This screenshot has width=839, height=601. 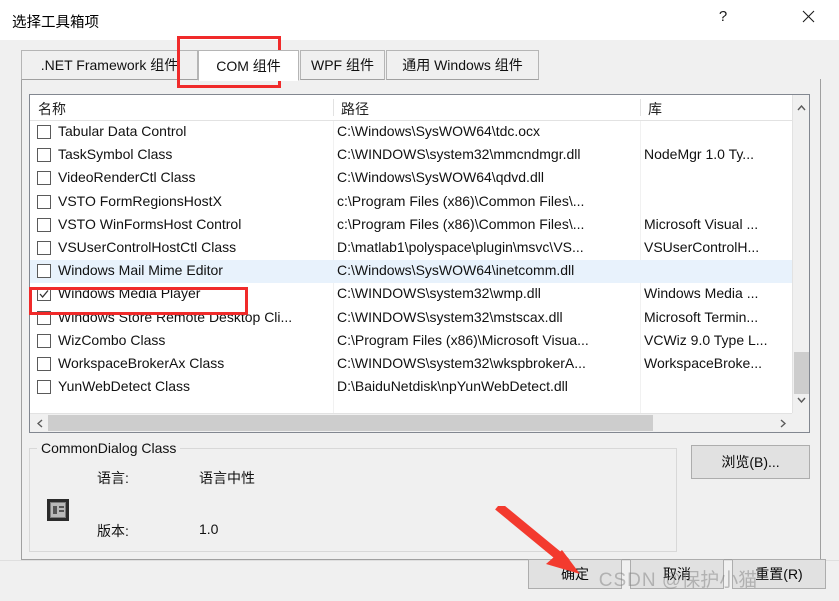 I want to click on help-button: ?, so click(x=723, y=16).